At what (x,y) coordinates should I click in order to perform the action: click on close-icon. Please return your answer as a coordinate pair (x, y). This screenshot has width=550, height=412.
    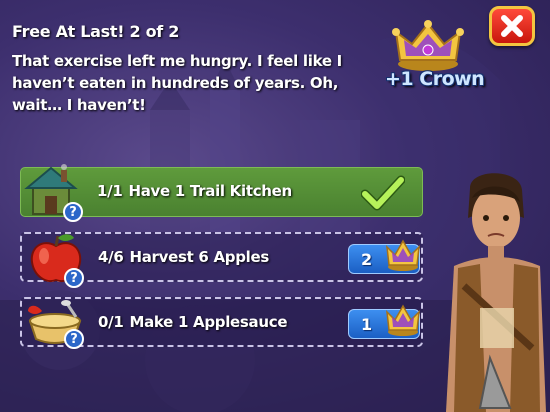
    Looking at the image, I should click on (512, 26).